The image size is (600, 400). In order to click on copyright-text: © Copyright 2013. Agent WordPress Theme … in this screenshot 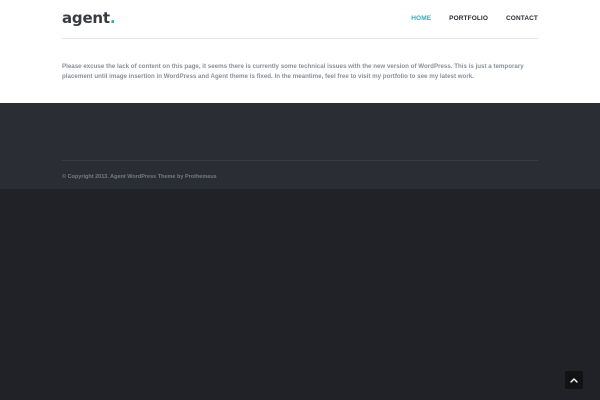, I will do `click(139, 177)`.